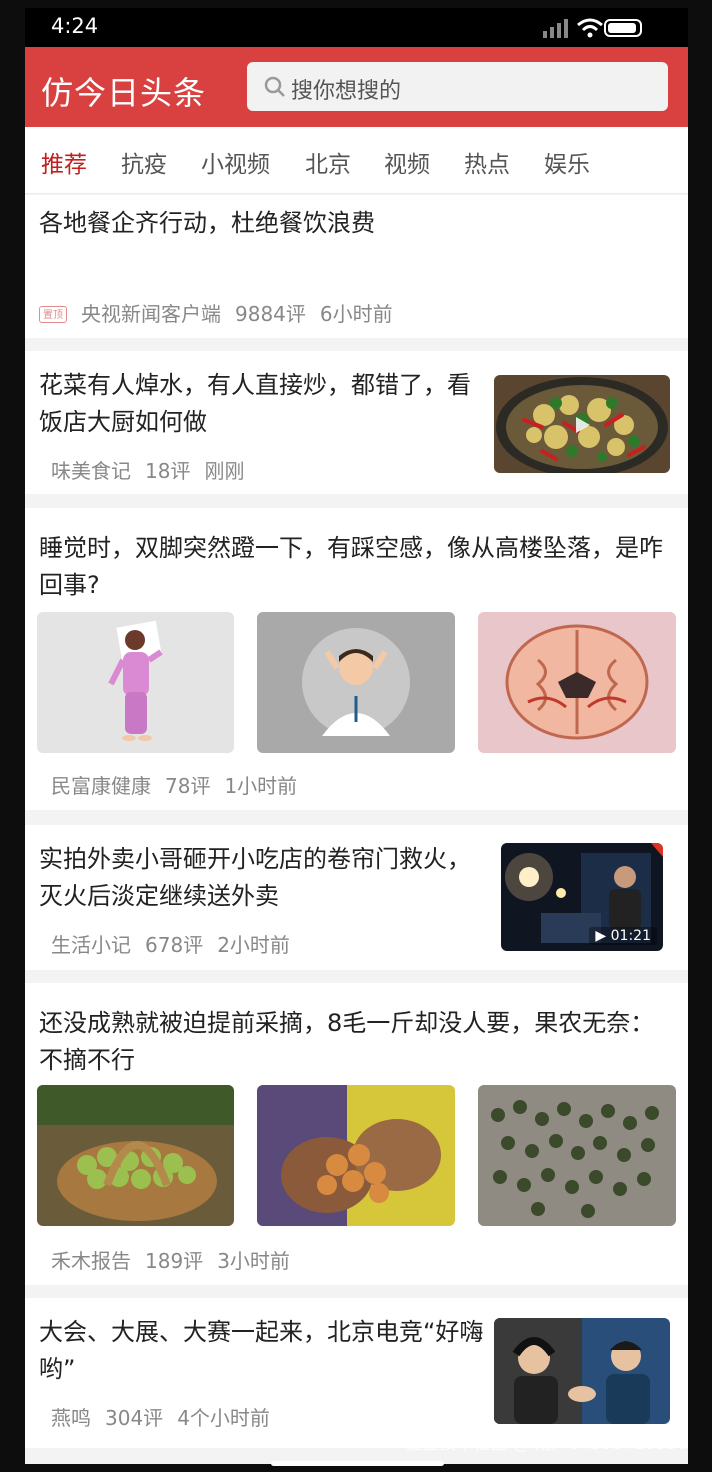  Describe the element at coordinates (546, 1444) in the screenshot. I see `watermark: 掘金技术社区 @ 用户04393716330` at that location.